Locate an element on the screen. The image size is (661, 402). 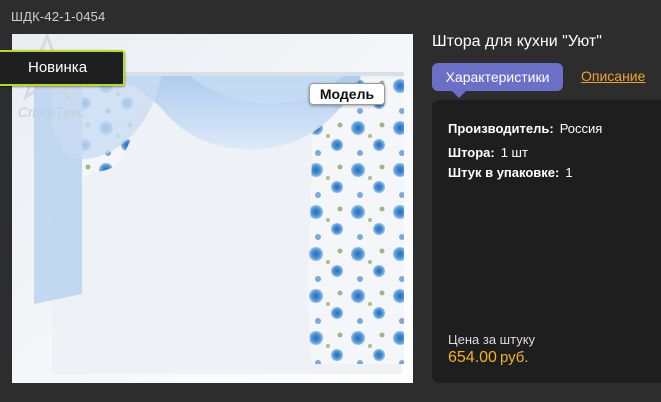
spec-row-pack-qty: Штук в упаковке: 1 is located at coordinates (510, 172).